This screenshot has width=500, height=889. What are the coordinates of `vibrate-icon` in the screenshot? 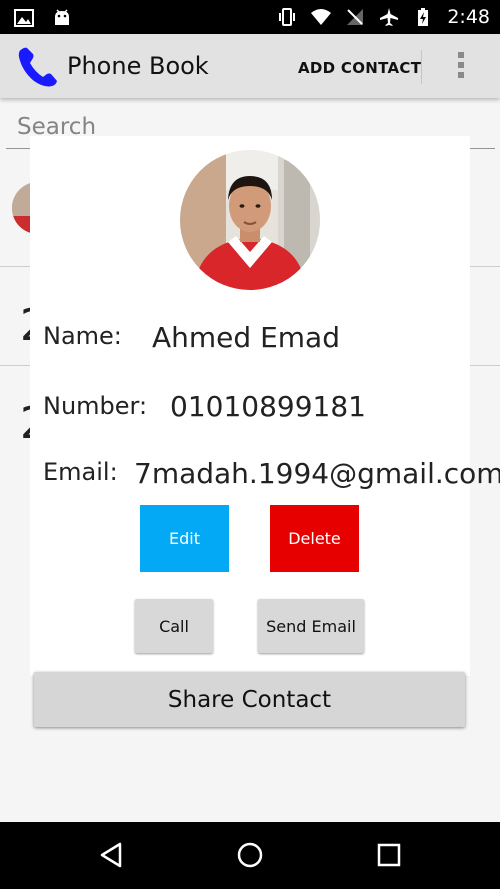 It's located at (287, 17).